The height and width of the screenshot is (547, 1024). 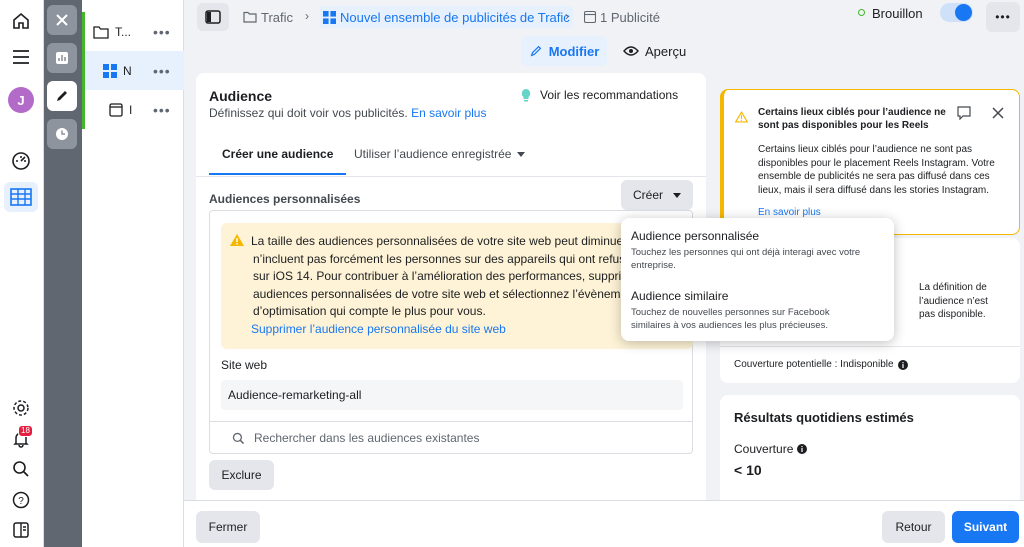 What do you see at coordinates (748, 470) in the screenshot?
I see `coverage-value: < 10` at bounding box center [748, 470].